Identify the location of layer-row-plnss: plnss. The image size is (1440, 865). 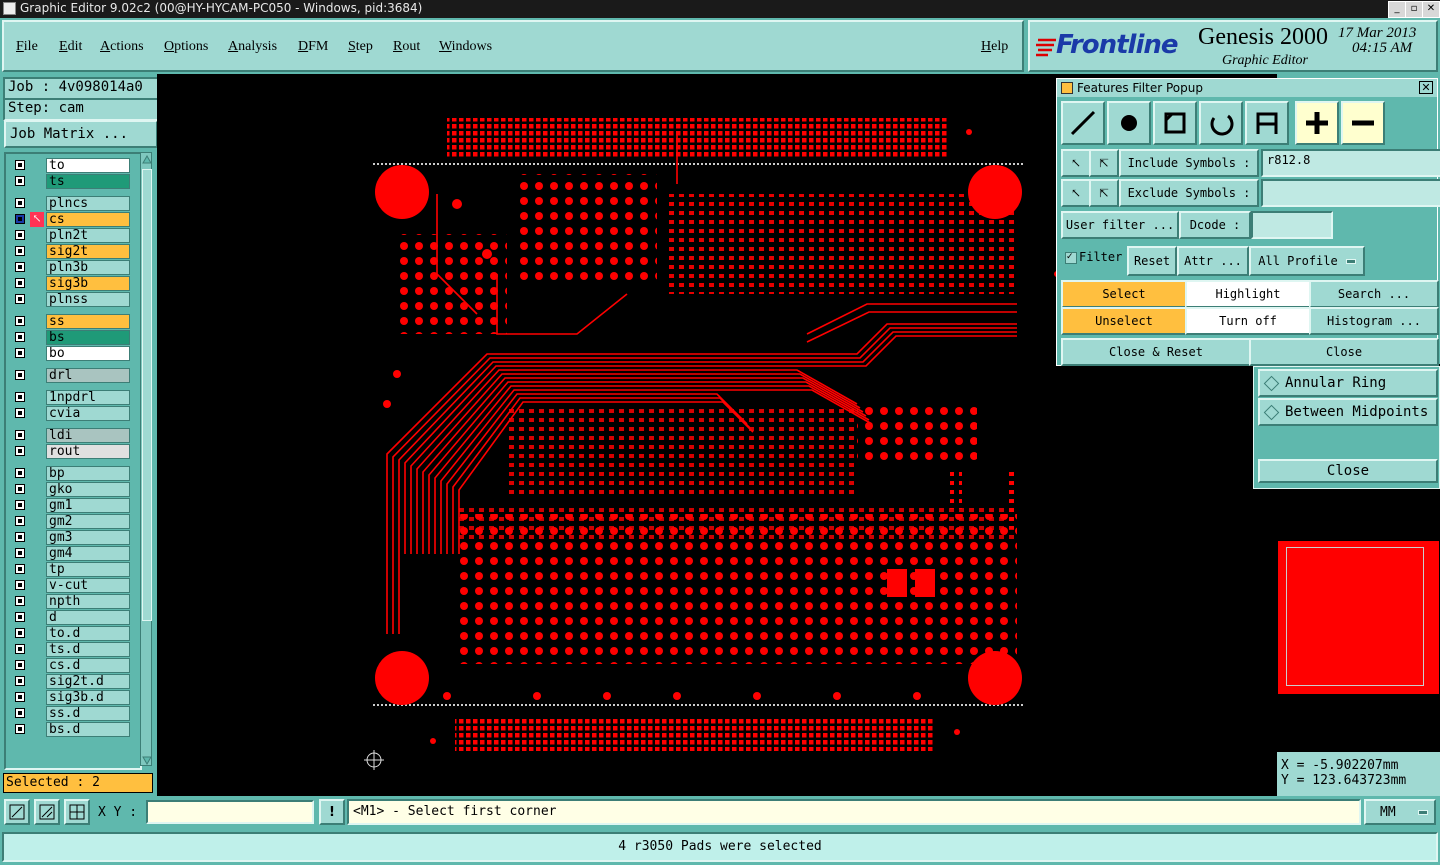
(71, 299).